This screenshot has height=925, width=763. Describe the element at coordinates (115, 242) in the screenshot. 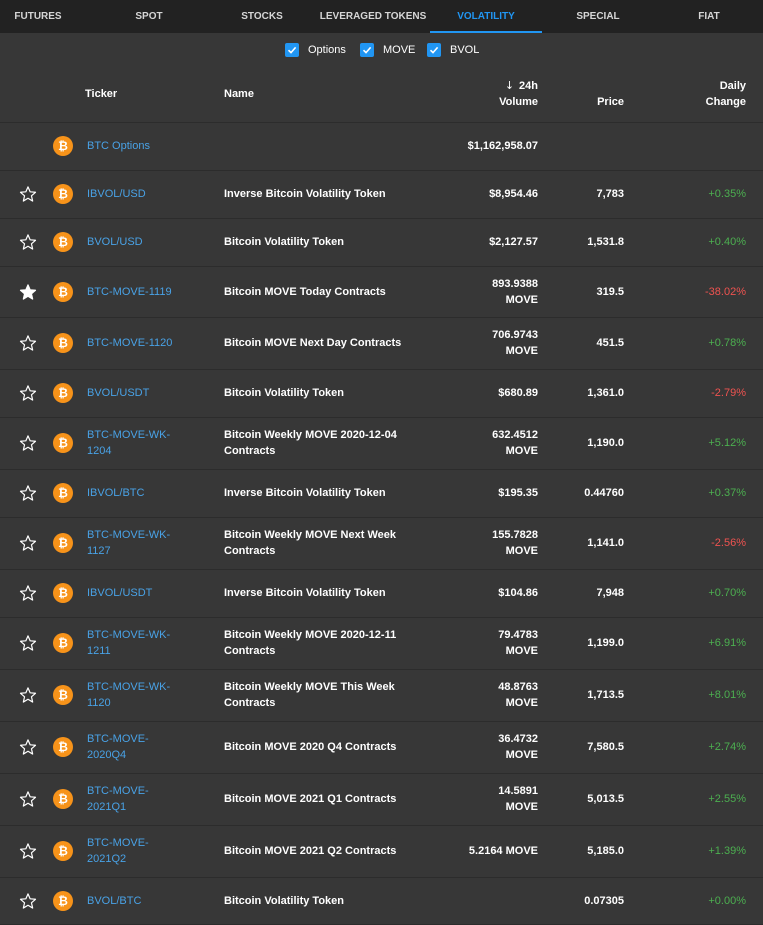

I see `ticker-line: BVOL/USD` at that location.